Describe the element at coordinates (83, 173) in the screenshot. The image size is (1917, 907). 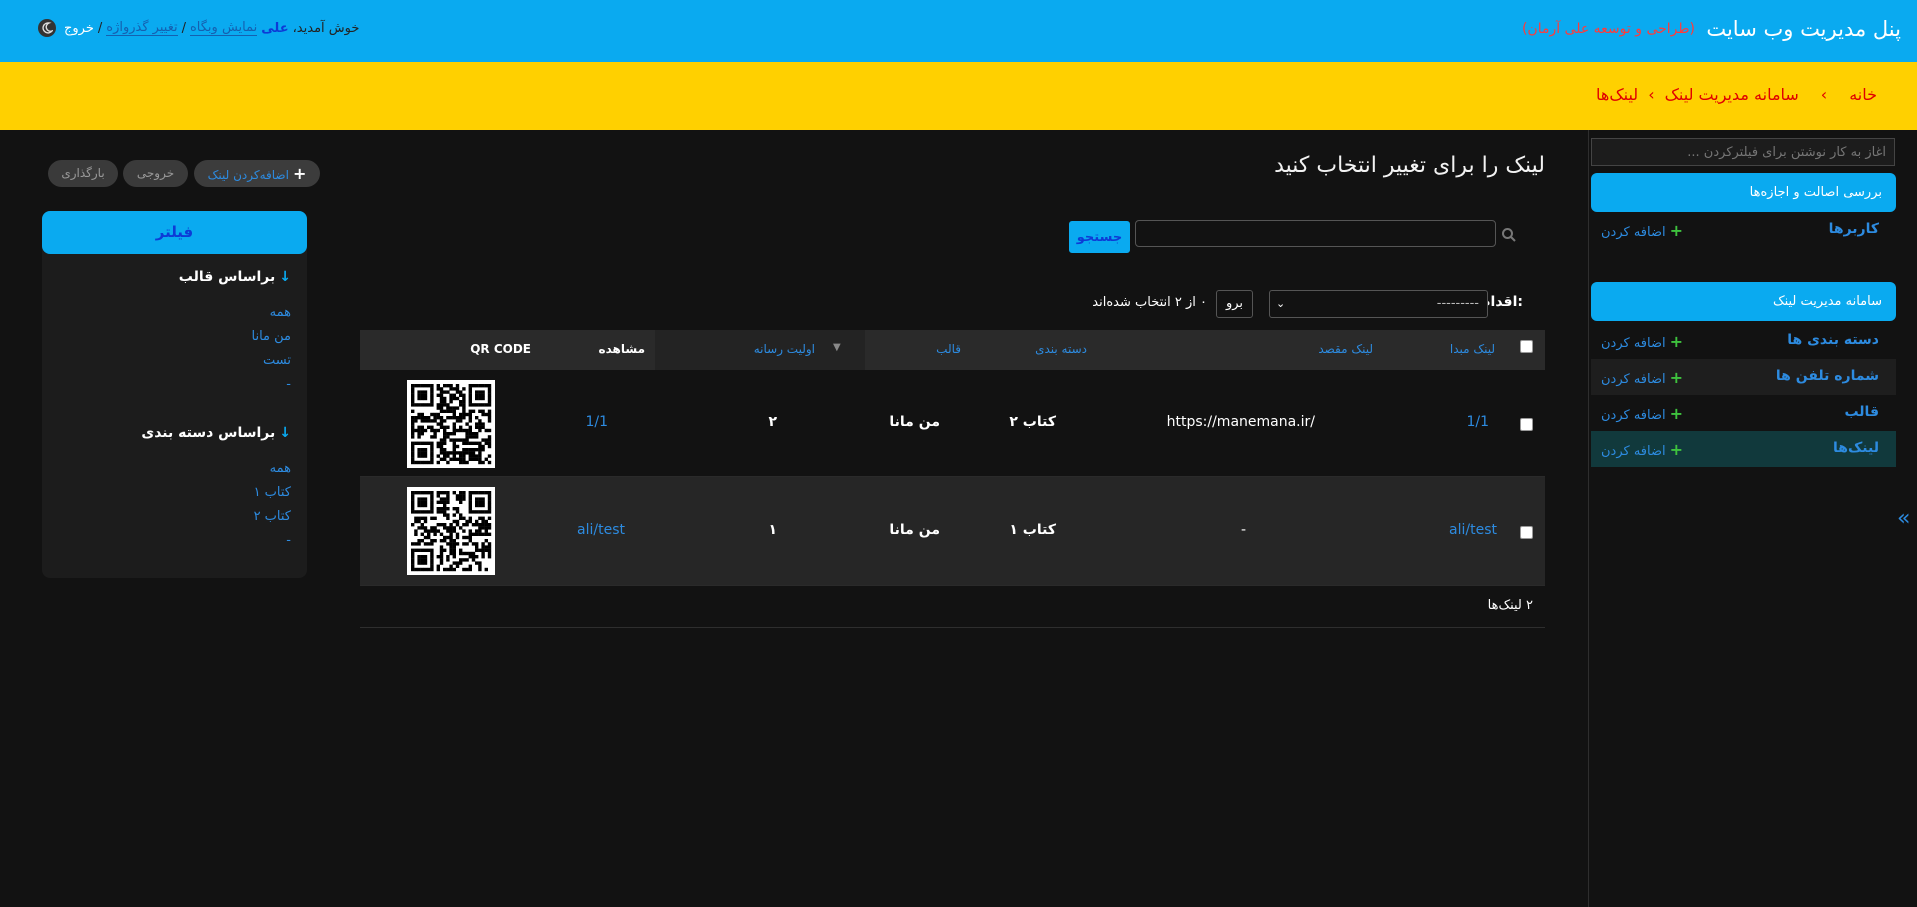
I see `import-button: بارگذاری` at that location.